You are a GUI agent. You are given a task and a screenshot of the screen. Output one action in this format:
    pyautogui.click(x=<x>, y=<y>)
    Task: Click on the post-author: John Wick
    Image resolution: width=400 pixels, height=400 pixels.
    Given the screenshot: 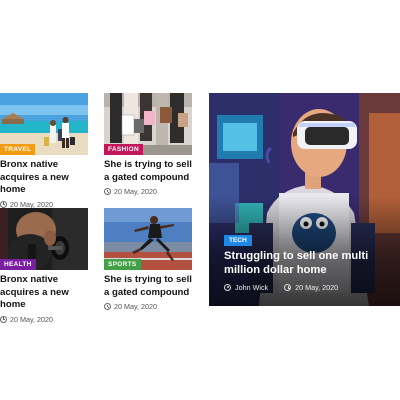 What is the action you would take?
    pyautogui.click(x=251, y=287)
    